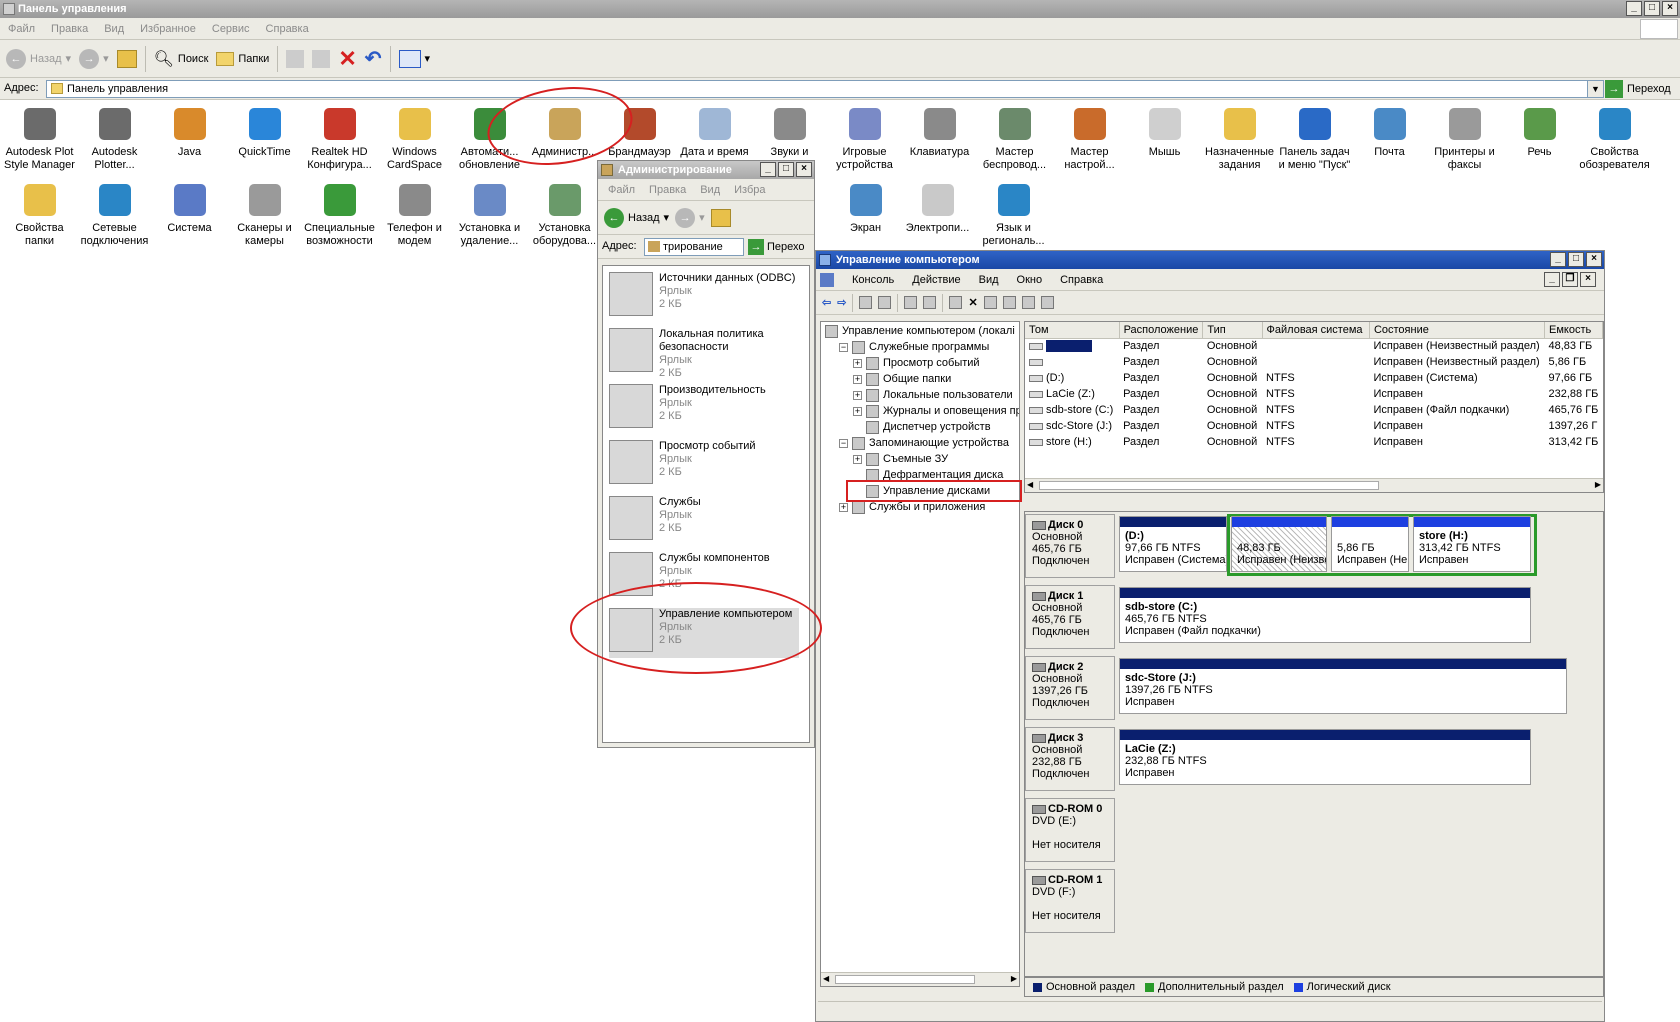  I want to click on address-dropdown-icon: ▼, so click(1595, 89).